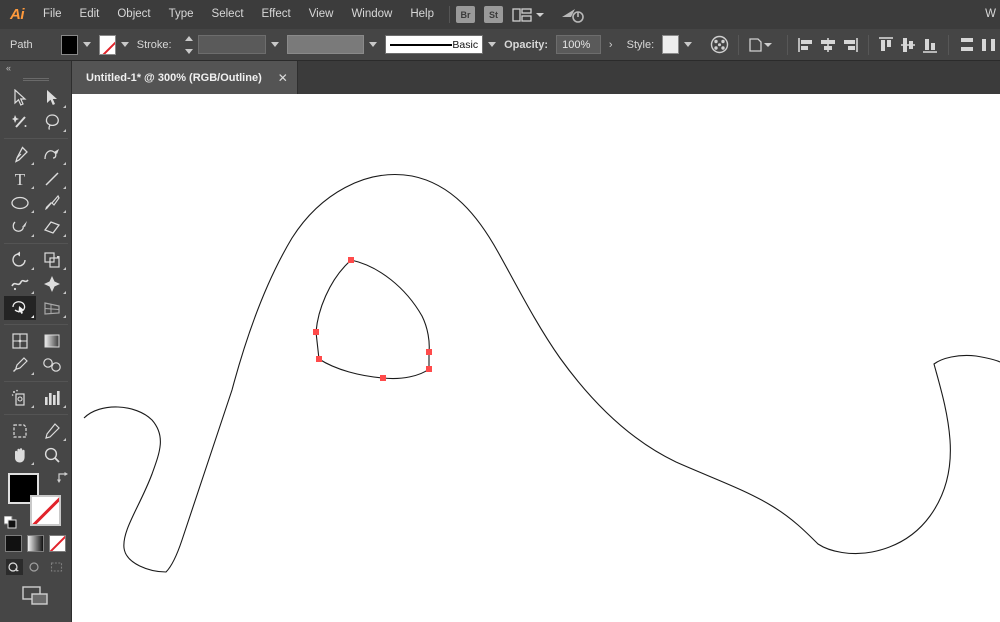  What do you see at coordinates (133, 14) in the screenshot?
I see `menu-item-object: Object` at bounding box center [133, 14].